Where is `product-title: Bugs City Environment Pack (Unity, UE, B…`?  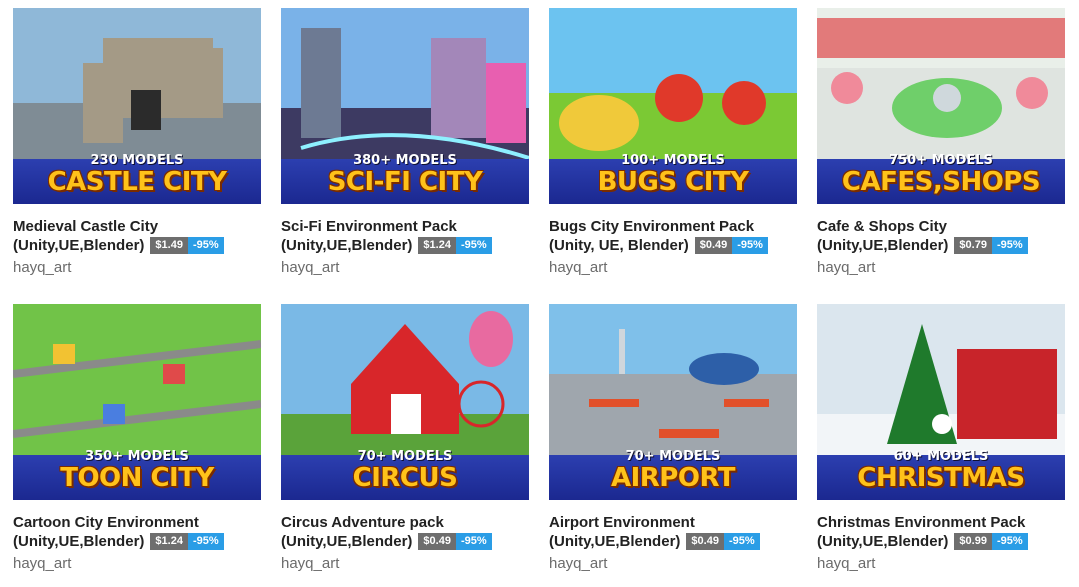 product-title: Bugs City Environment Pack (Unity, UE, B… is located at coordinates (673, 236).